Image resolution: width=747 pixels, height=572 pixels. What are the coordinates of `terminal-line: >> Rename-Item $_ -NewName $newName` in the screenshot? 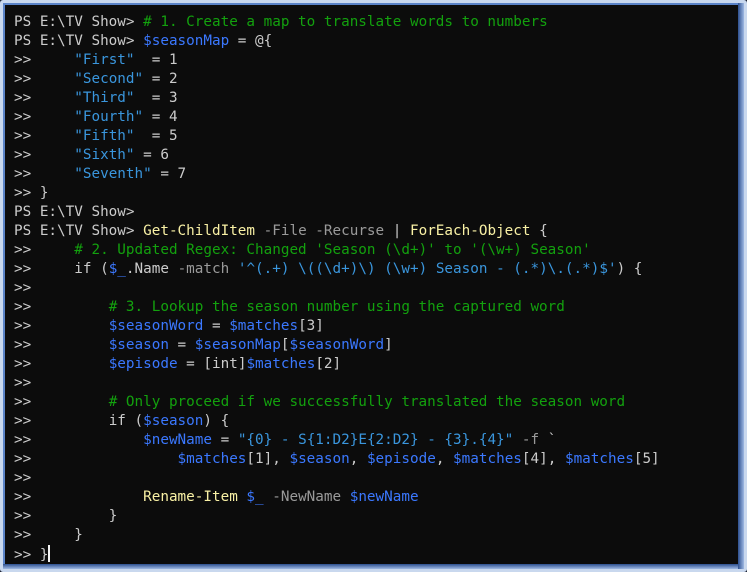 It's located at (374, 497).